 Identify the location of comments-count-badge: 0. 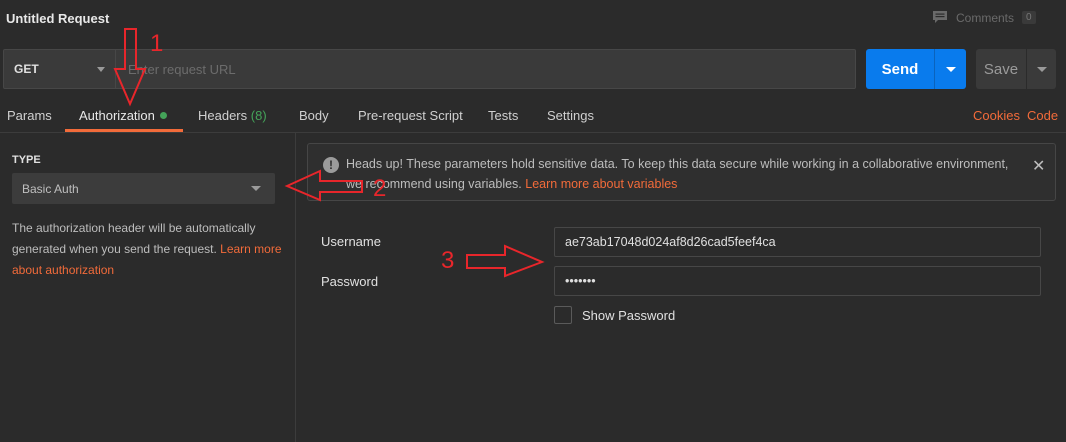
(1029, 17).